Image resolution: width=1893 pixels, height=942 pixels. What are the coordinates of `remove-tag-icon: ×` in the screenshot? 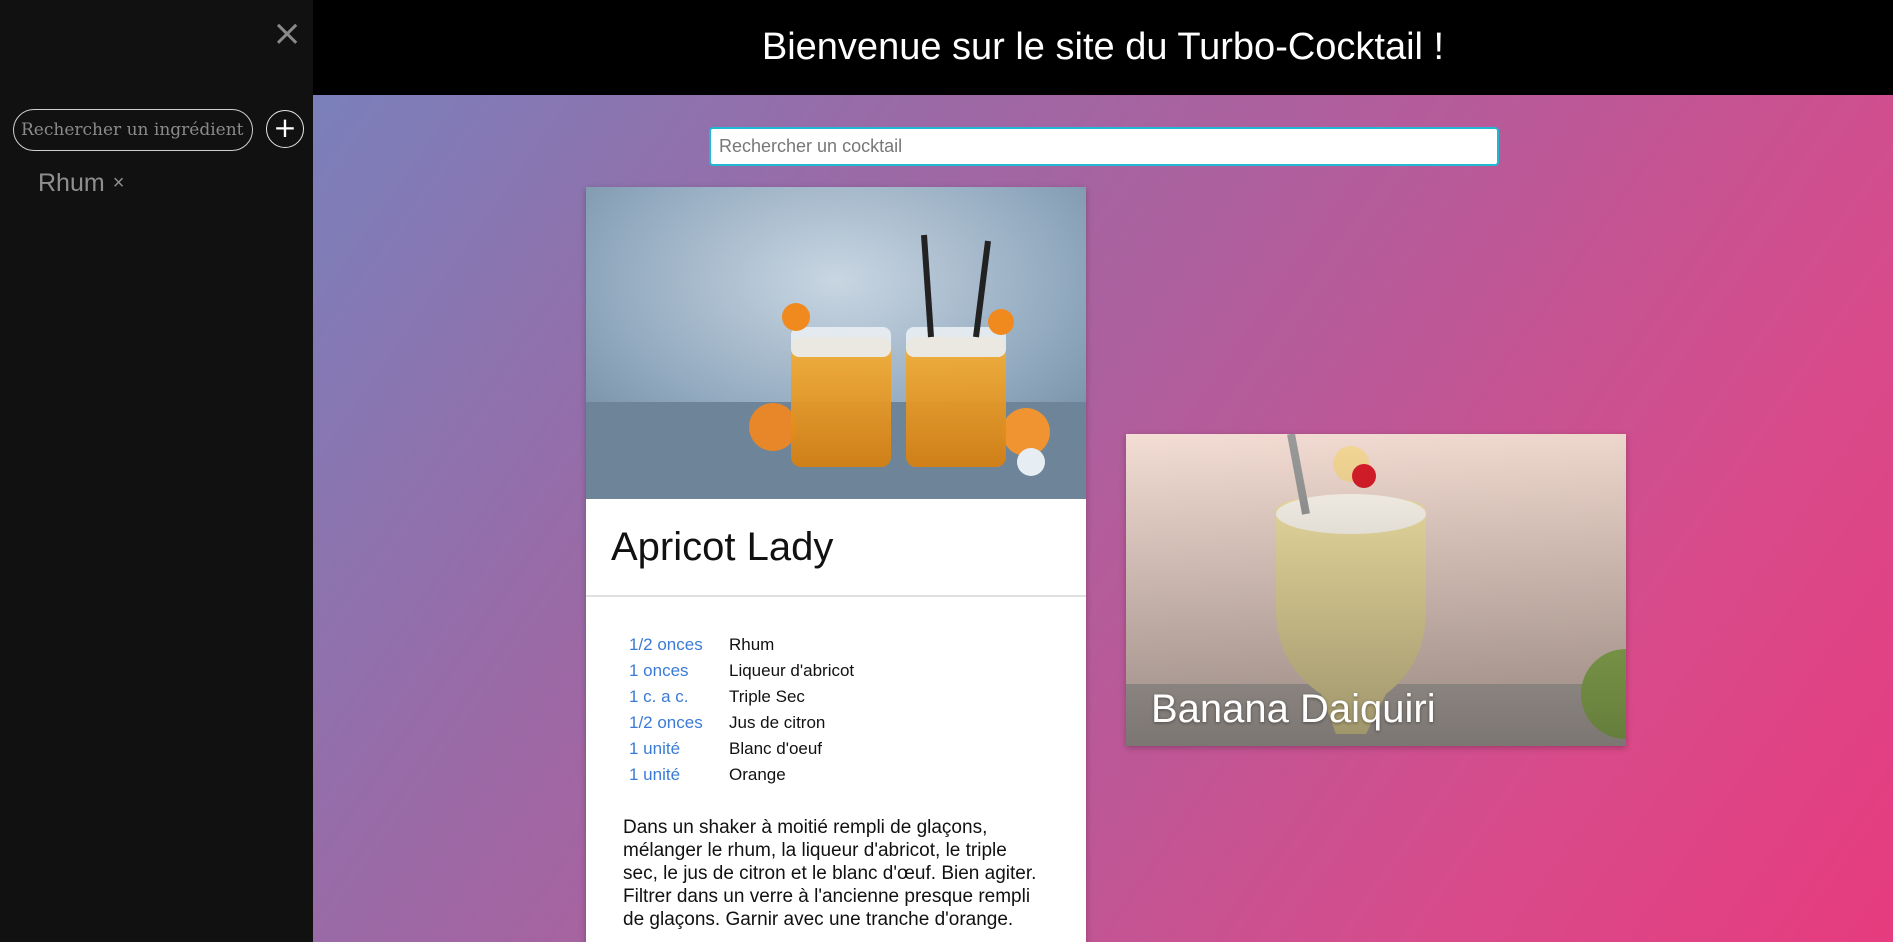 It's located at (119, 183).